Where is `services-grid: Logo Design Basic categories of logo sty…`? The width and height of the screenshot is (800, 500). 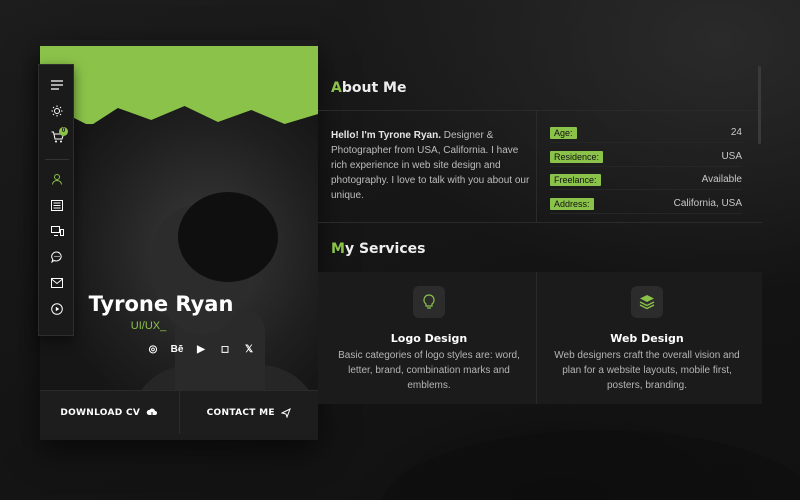 services-grid: Logo Design Basic categories of logo sty… is located at coordinates (540, 338).